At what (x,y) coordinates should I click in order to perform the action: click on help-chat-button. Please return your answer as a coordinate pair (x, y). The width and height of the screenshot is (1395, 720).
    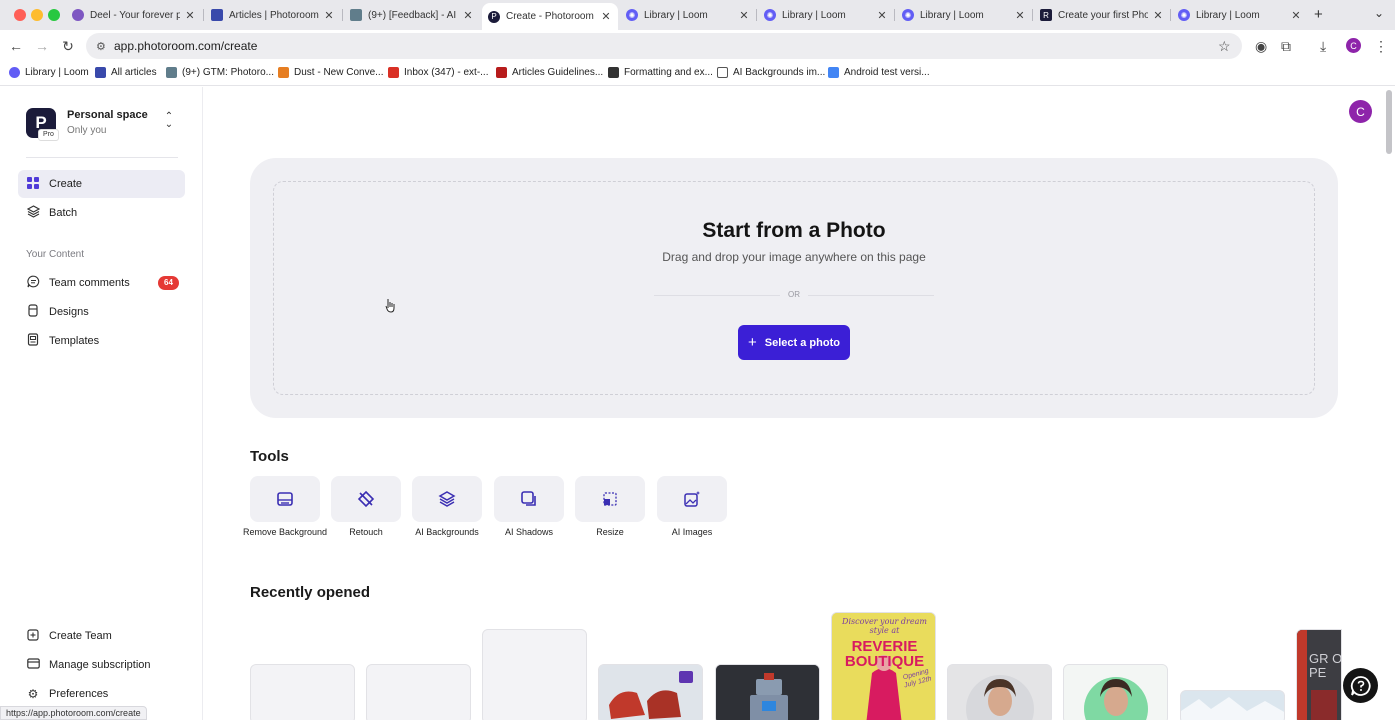
    Looking at the image, I should click on (1360, 685).